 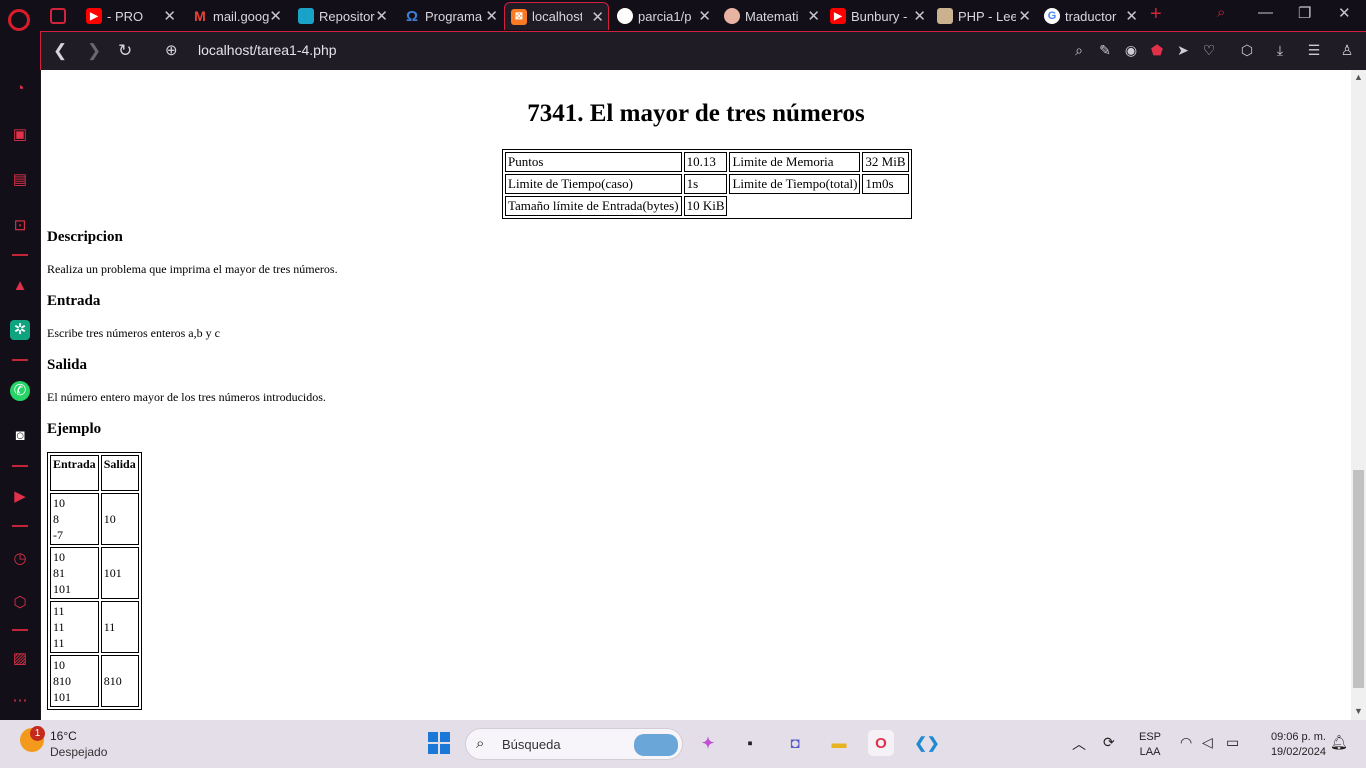 What do you see at coordinates (1265, 12) in the screenshot?
I see `minimize-button: —` at bounding box center [1265, 12].